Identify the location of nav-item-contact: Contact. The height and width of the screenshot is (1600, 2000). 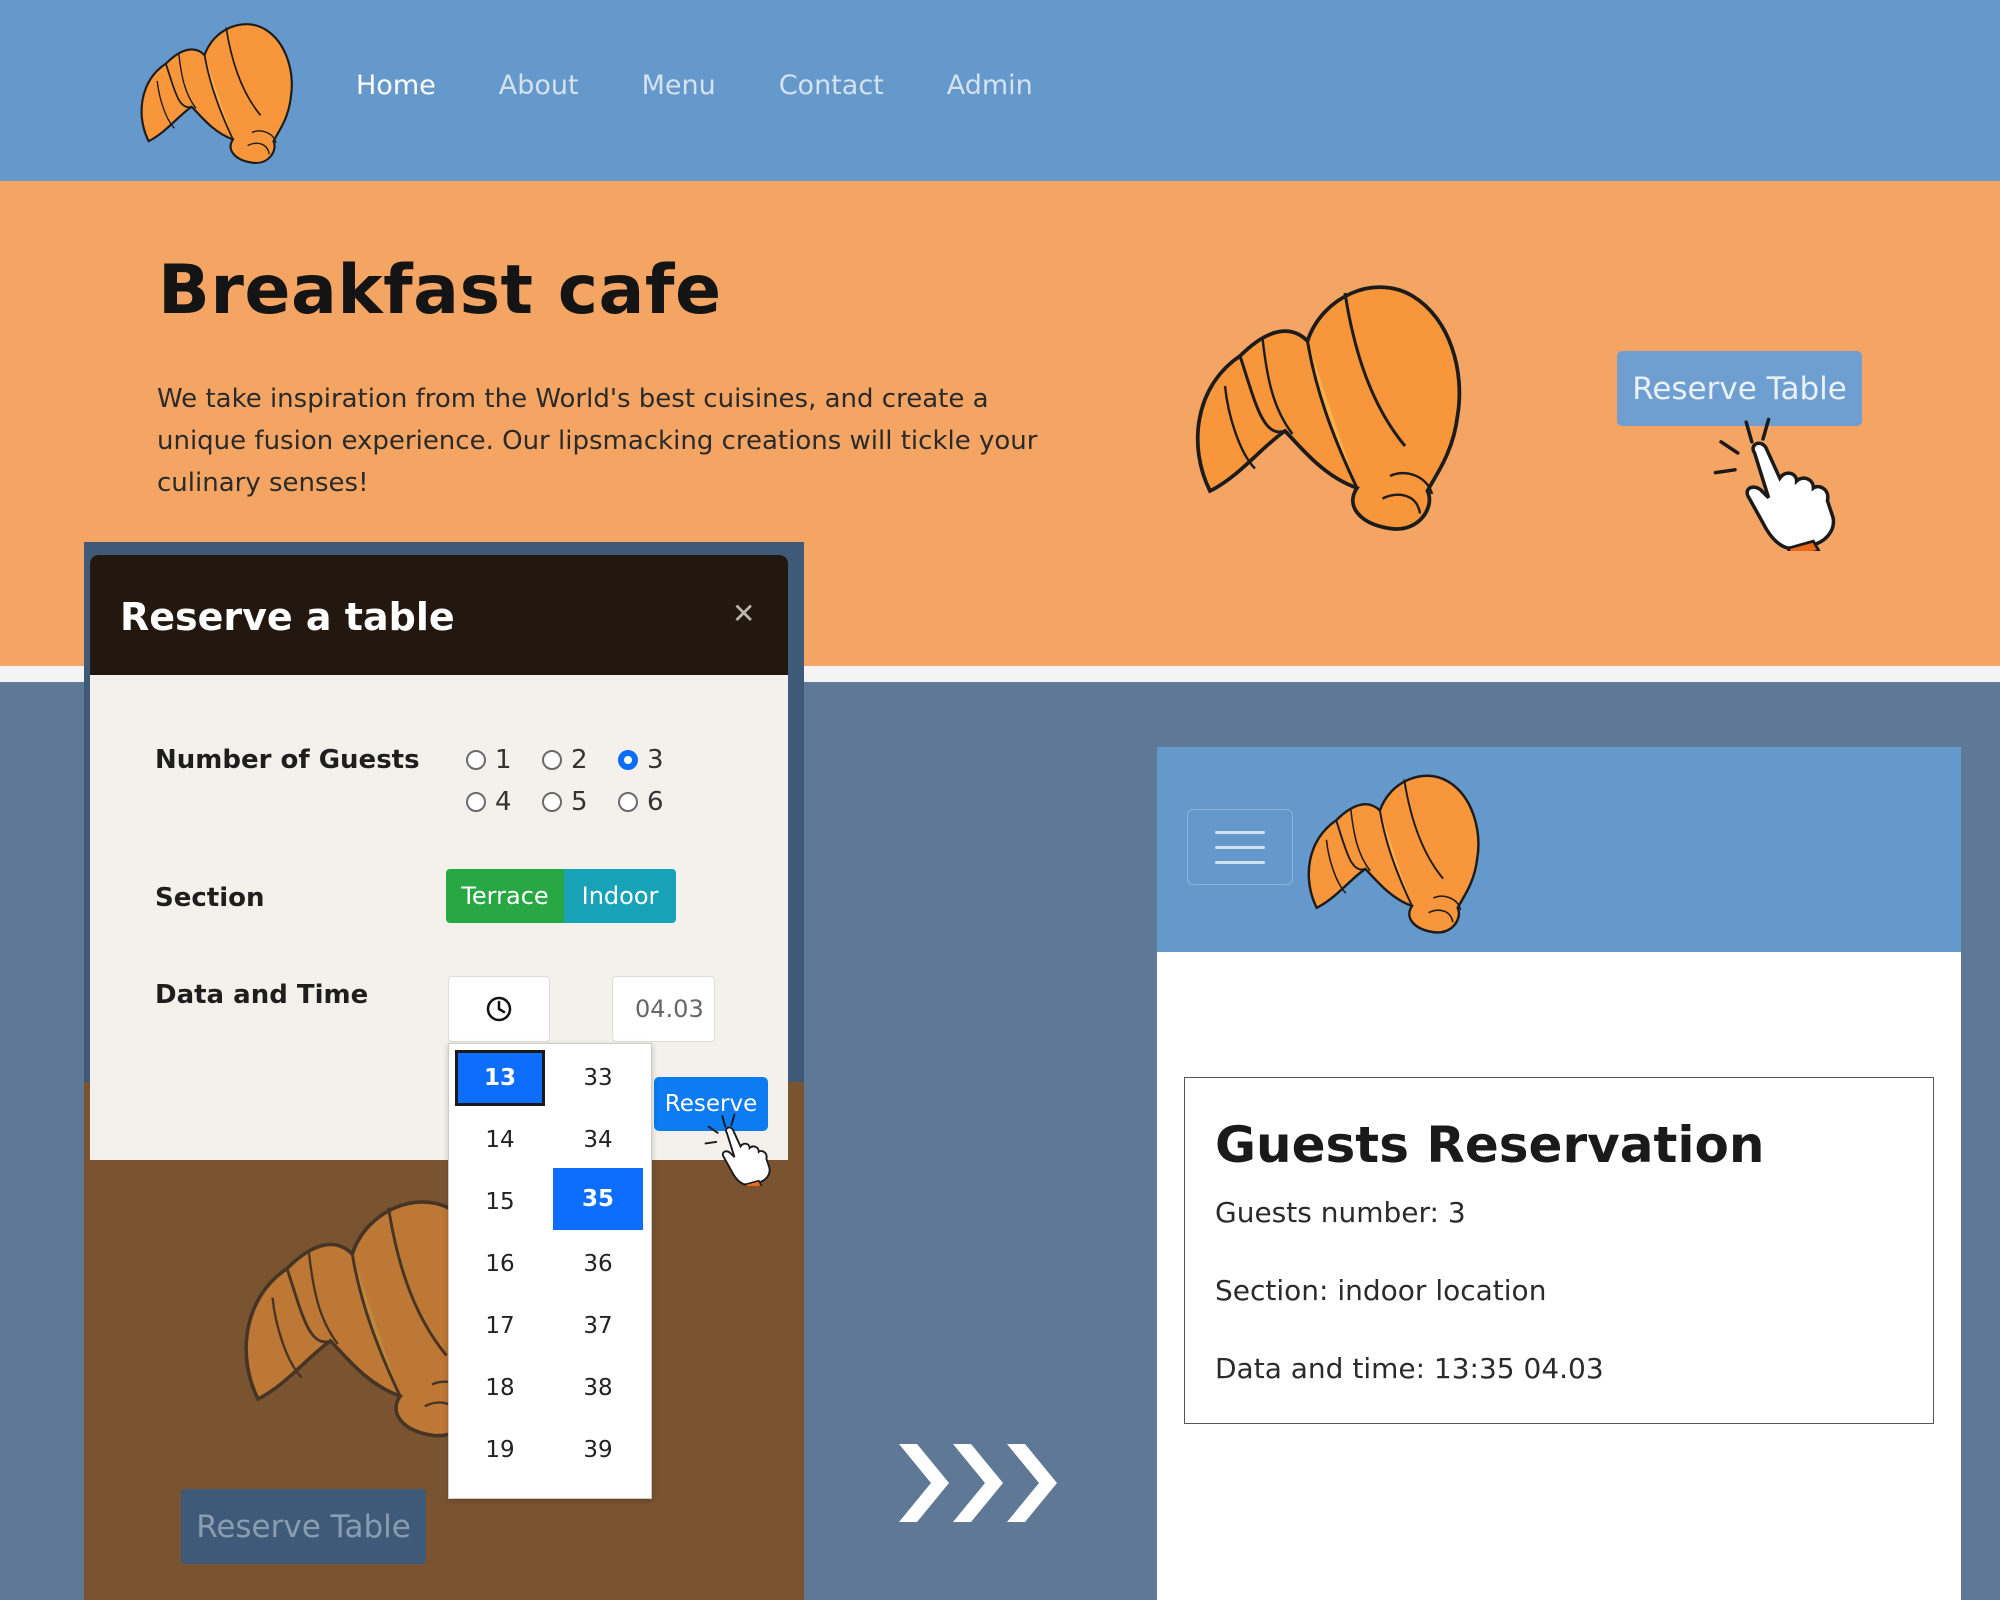
(831, 85).